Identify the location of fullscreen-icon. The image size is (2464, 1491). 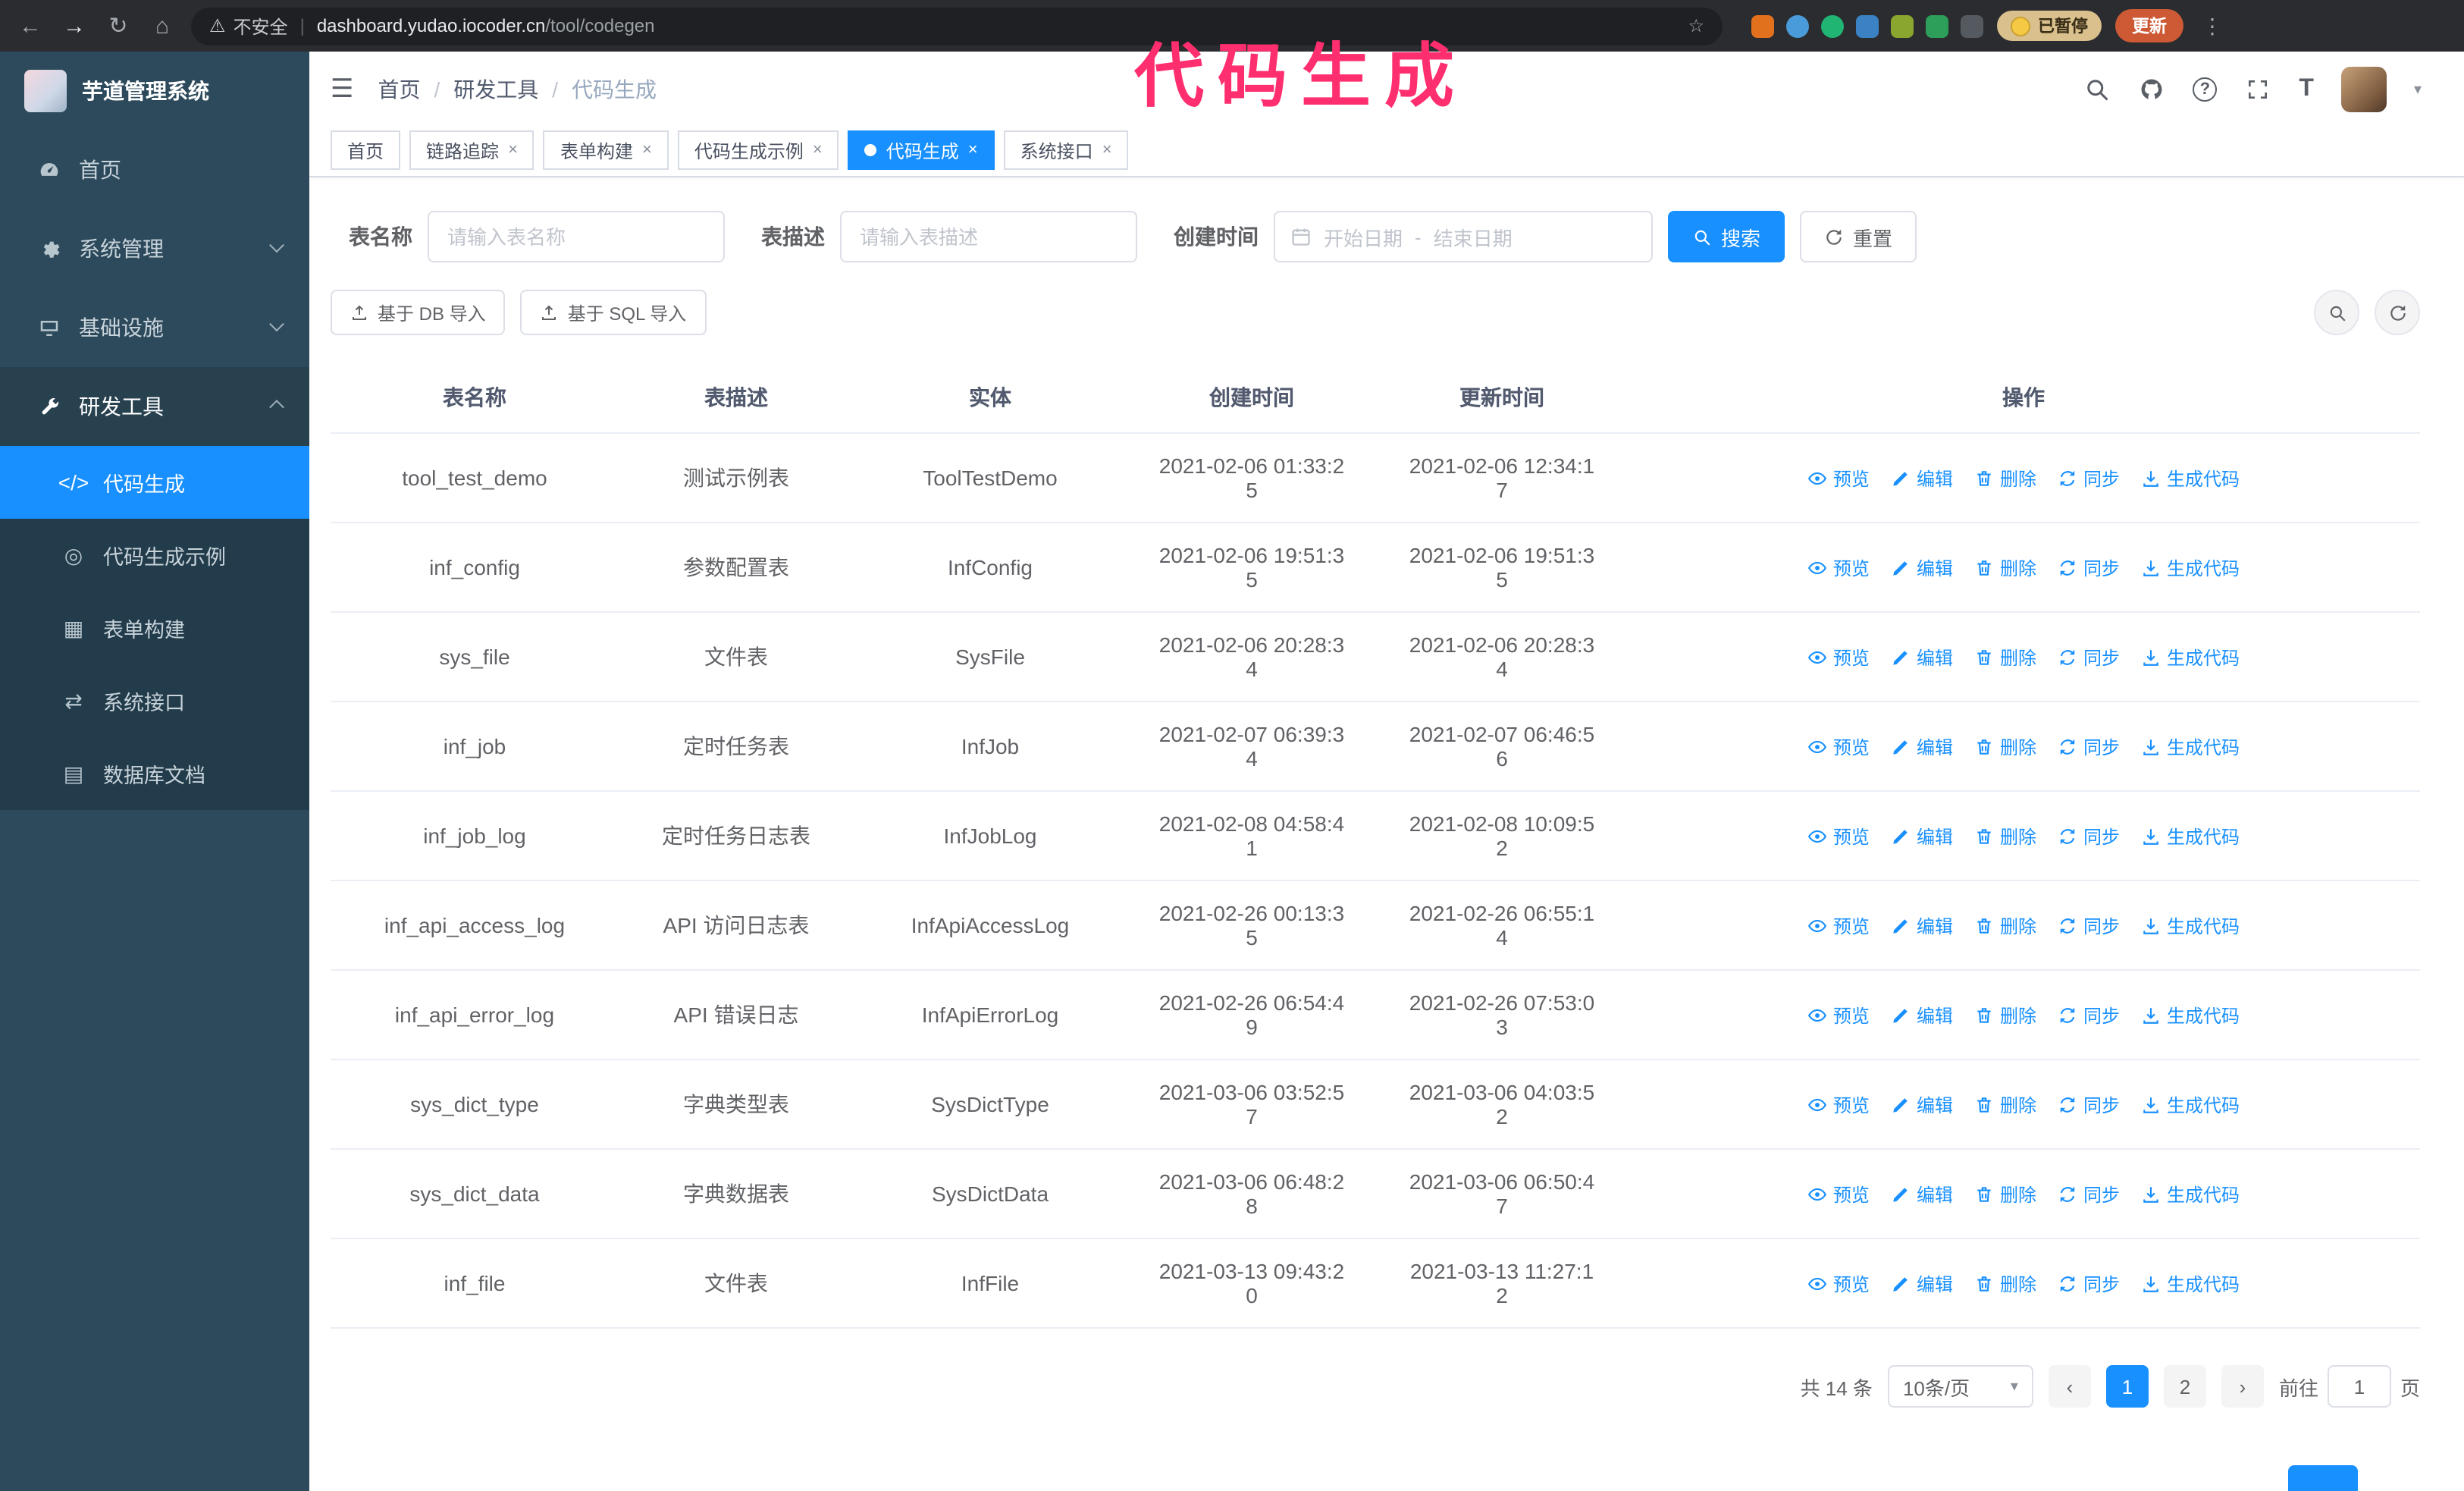
(2257, 89).